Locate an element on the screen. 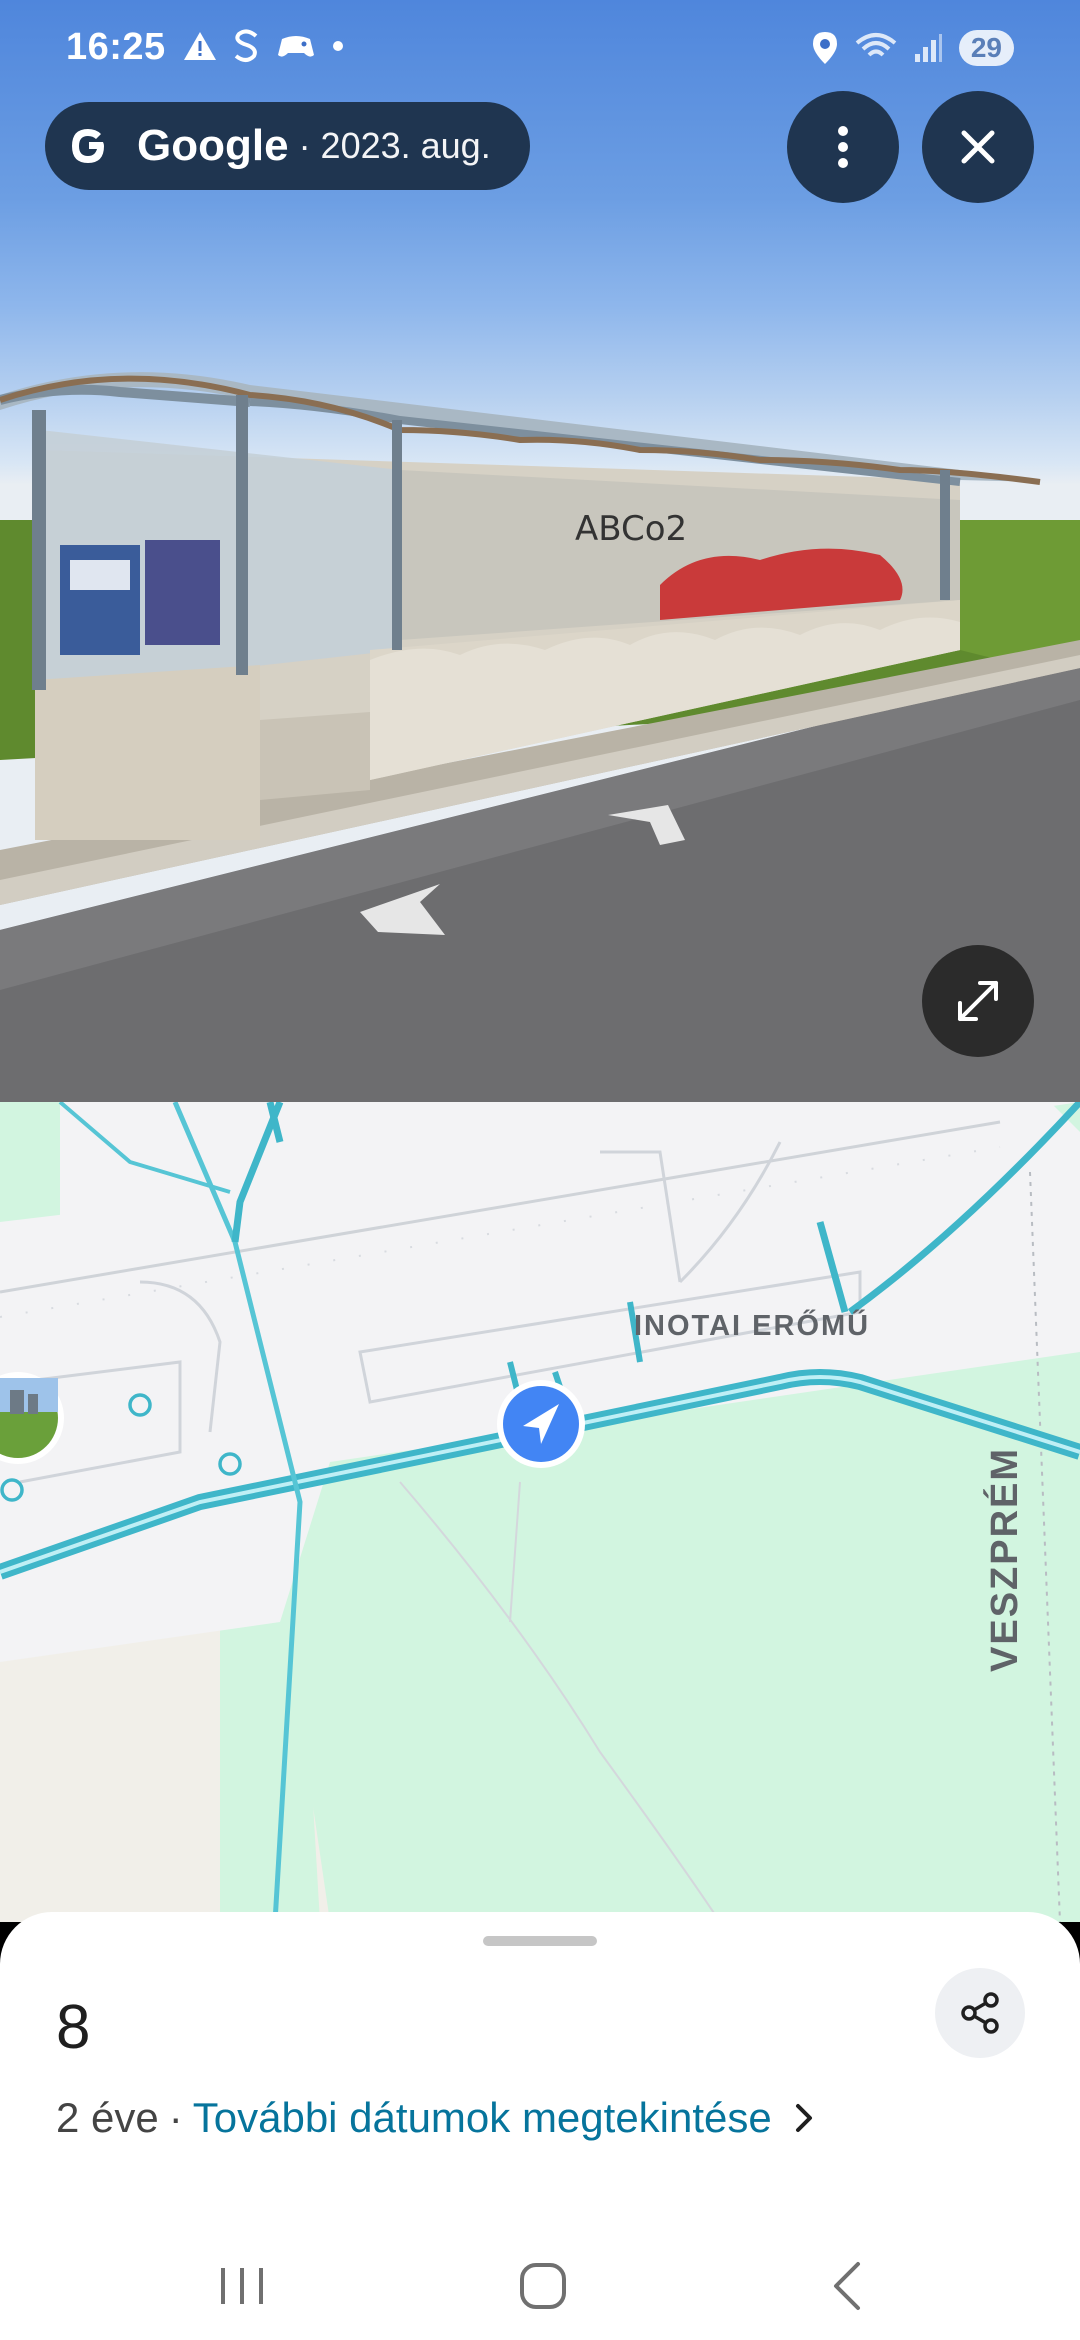 The height and width of the screenshot is (2340, 1080). home-button is located at coordinates (543, 2286).